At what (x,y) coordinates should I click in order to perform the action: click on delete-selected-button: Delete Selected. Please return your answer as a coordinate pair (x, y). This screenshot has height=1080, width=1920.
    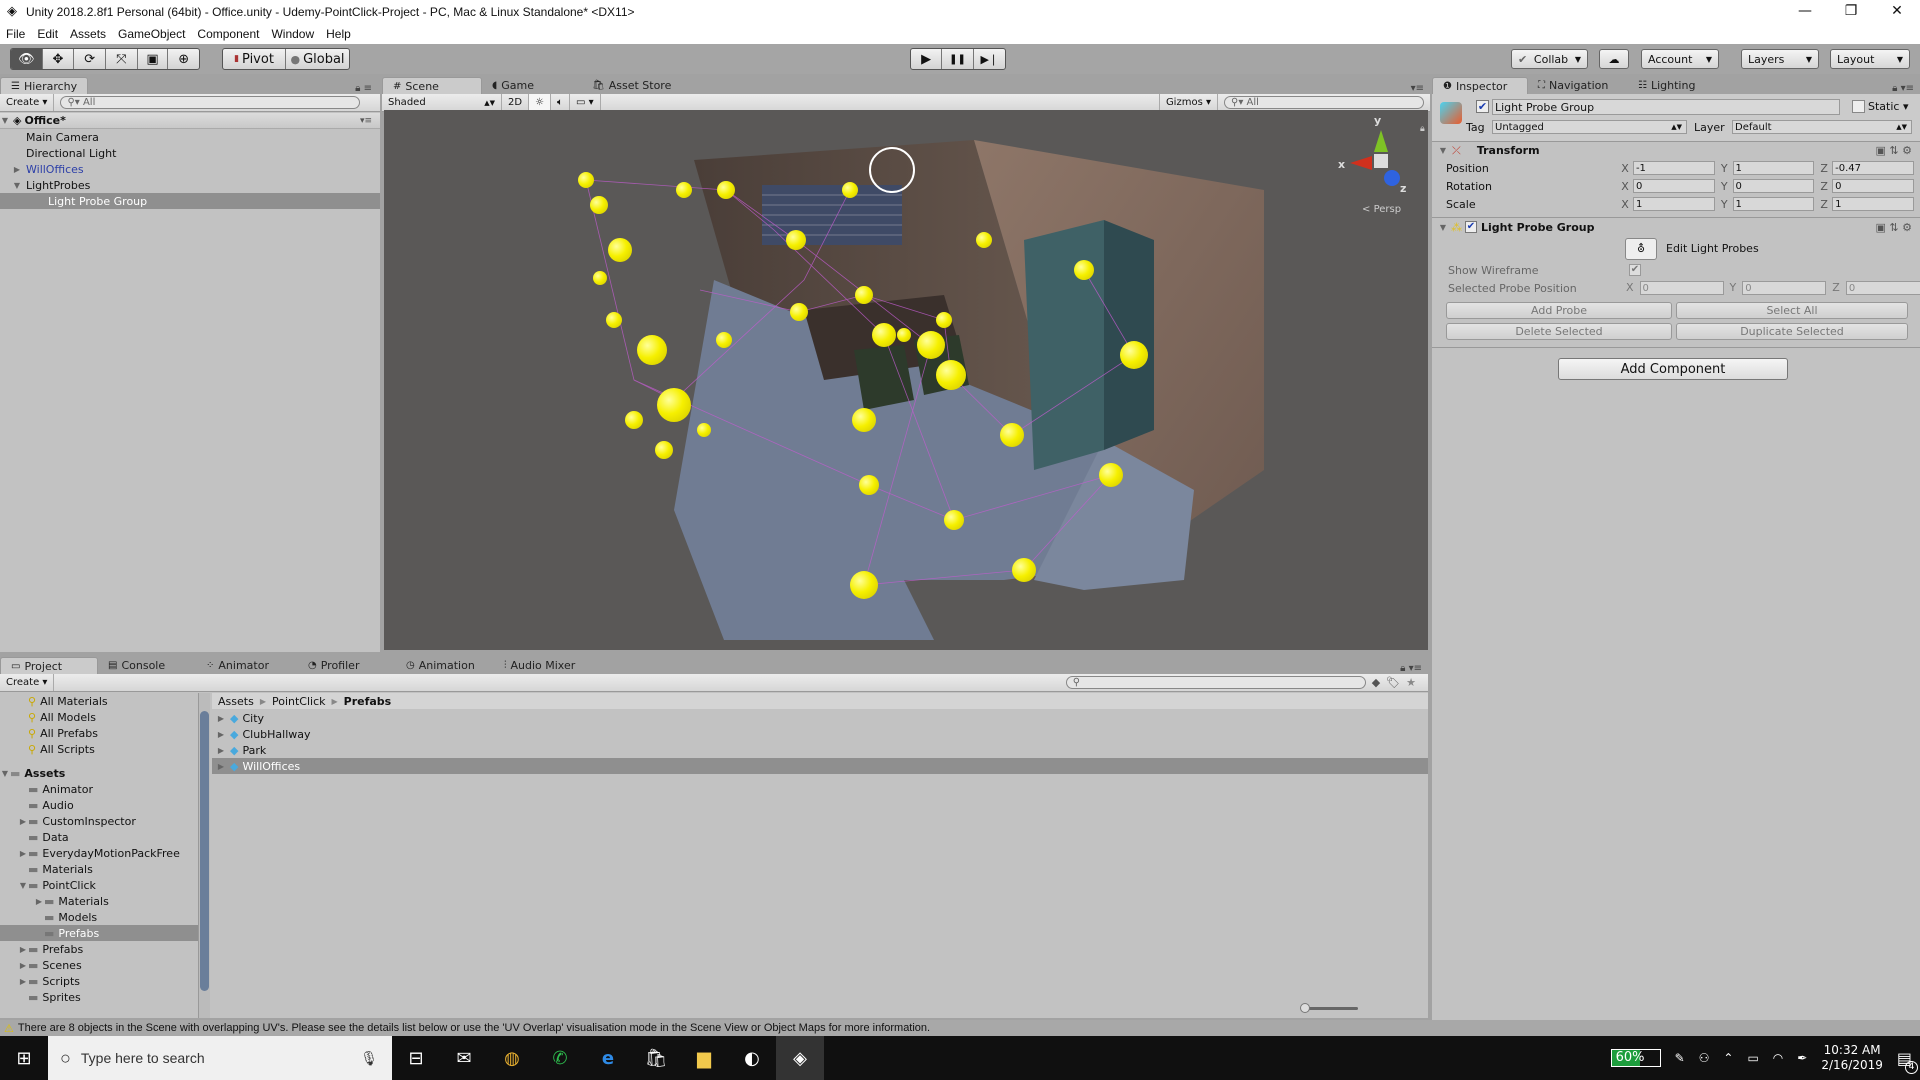
    Looking at the image, I should click on (1559, 331).